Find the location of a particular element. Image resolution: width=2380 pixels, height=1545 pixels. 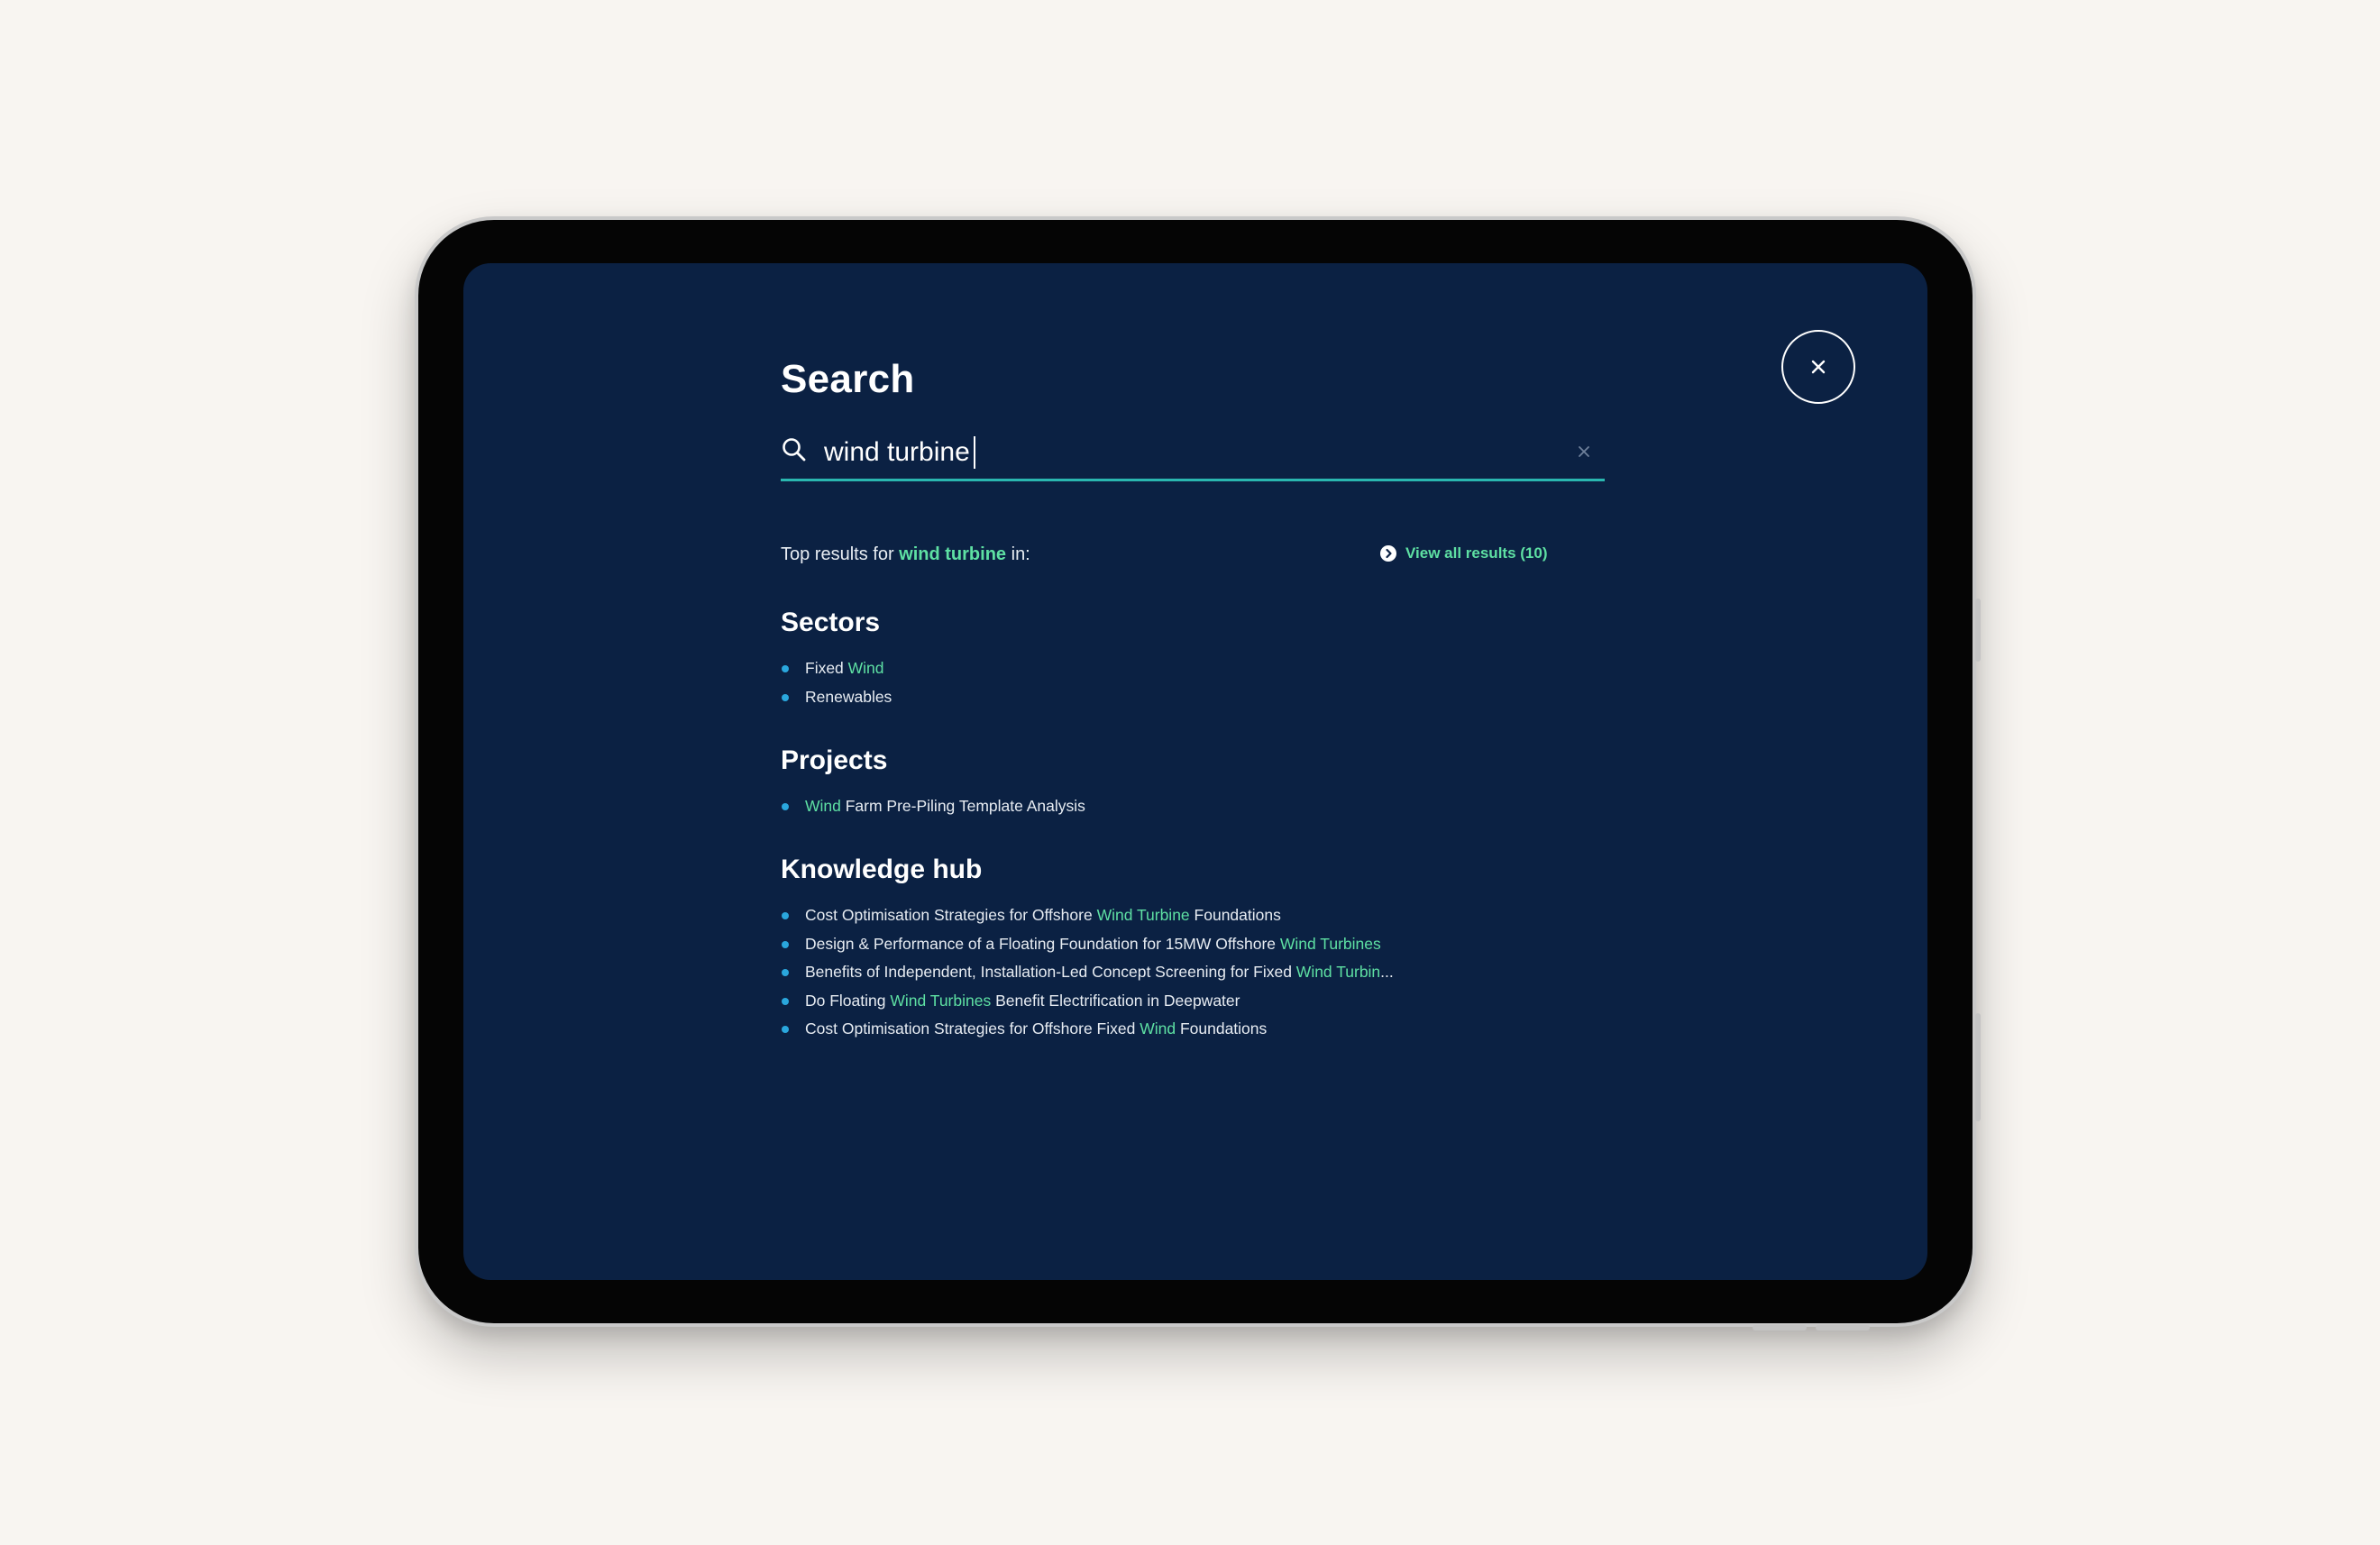

chevron-right-circle-icon is located at coordinates (1388, 553).